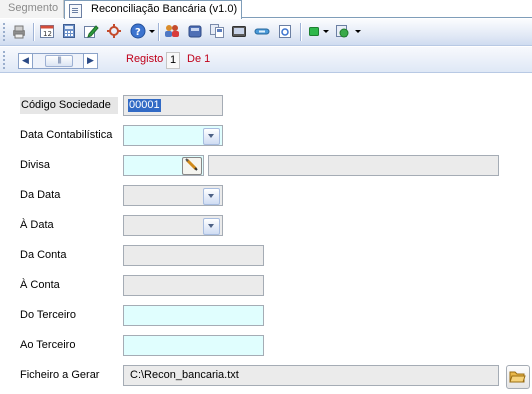  Describe the element at coordinates (193, 315) in the screenshot. I see `do-terceiro-field` at that location.